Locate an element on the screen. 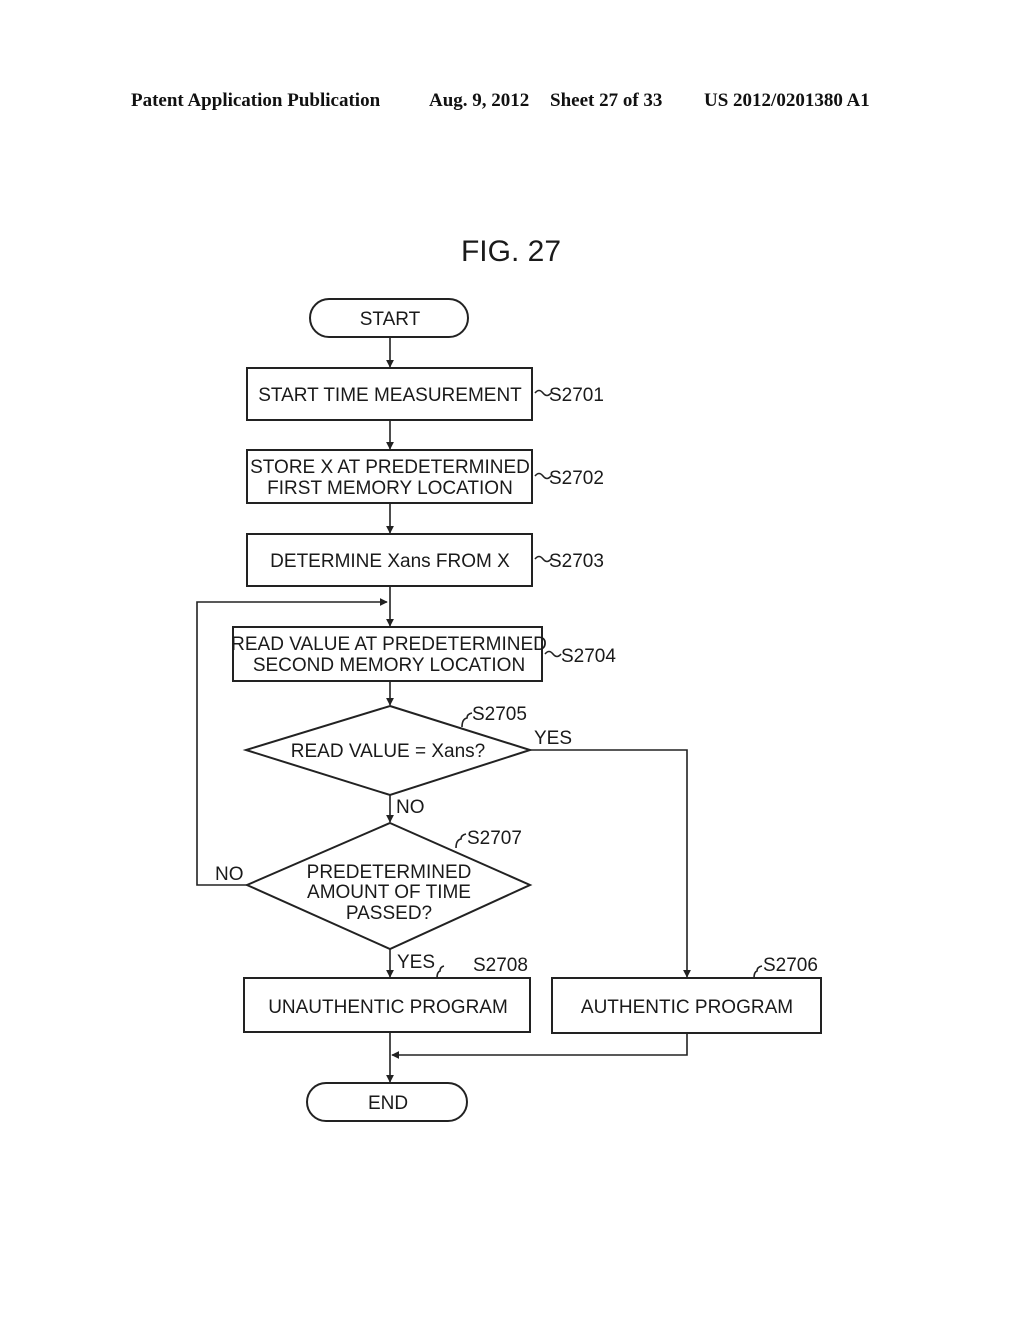 The image size is (1024, 1320). ref-s2702: S2702 is located at coordinates (576, 478).